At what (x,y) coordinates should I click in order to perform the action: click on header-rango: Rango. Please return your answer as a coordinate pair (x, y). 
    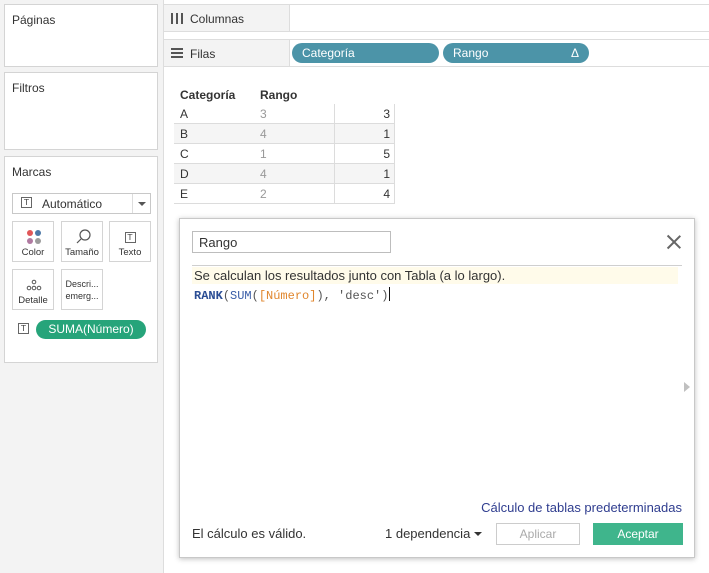
    Looking at the image, I should click on (279, 95).